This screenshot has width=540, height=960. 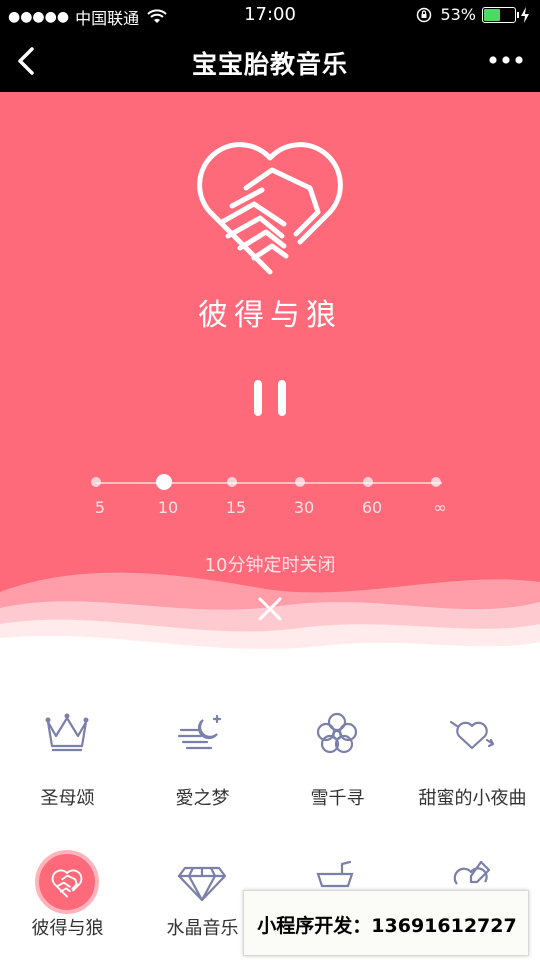 What do you see at coordinates (236, 507) in the screenshot?
I see `timer-option-label: 15` at bounding box center [236, 507].